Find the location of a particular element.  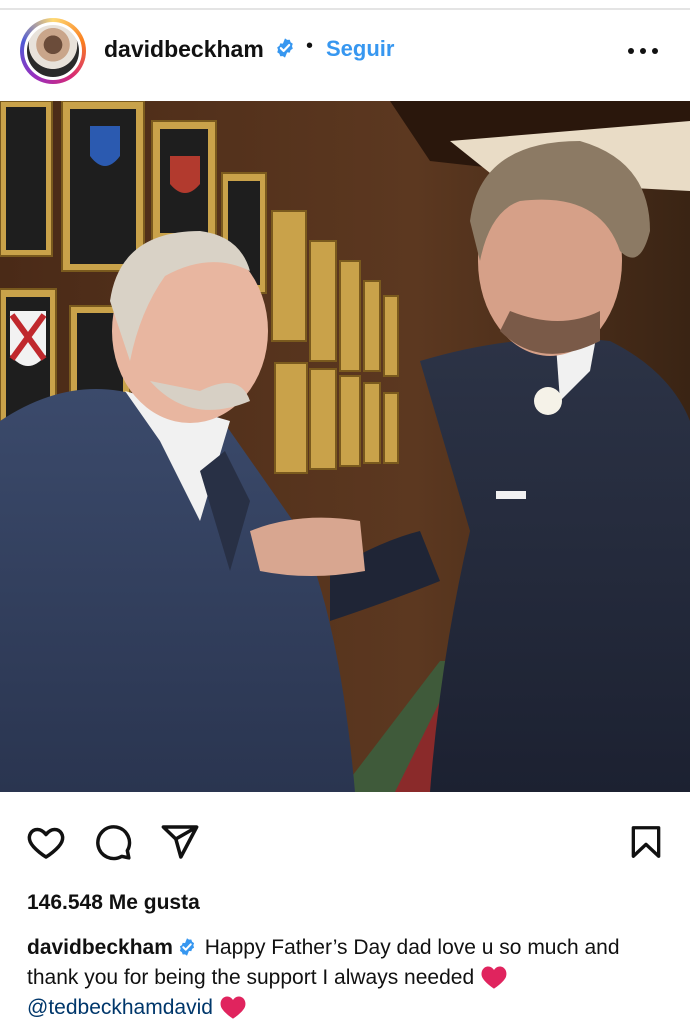

bookmark-icon is located at coordinates (646, 842).